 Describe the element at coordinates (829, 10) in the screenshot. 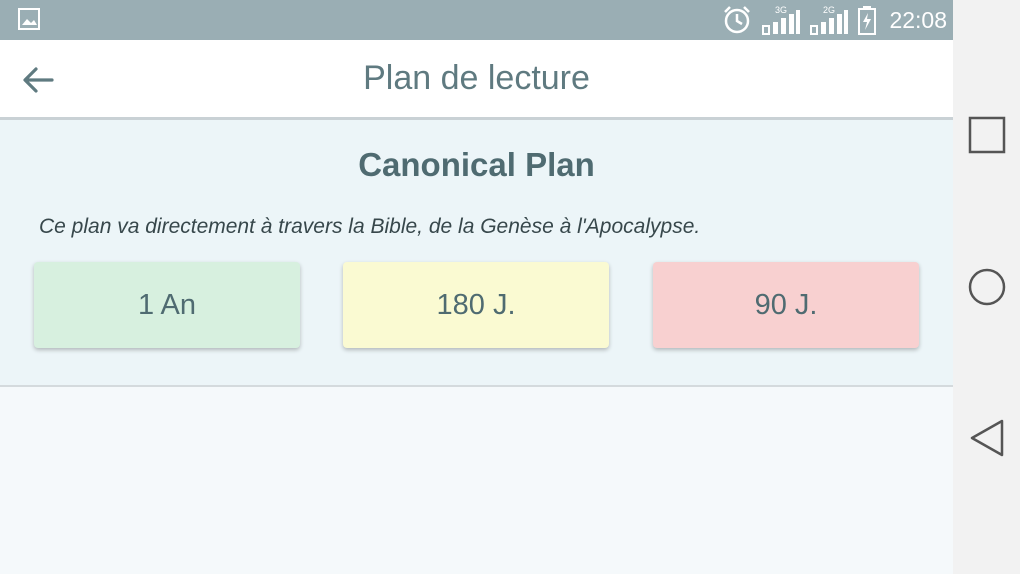

I see `network-type-label: 2G` at that location.